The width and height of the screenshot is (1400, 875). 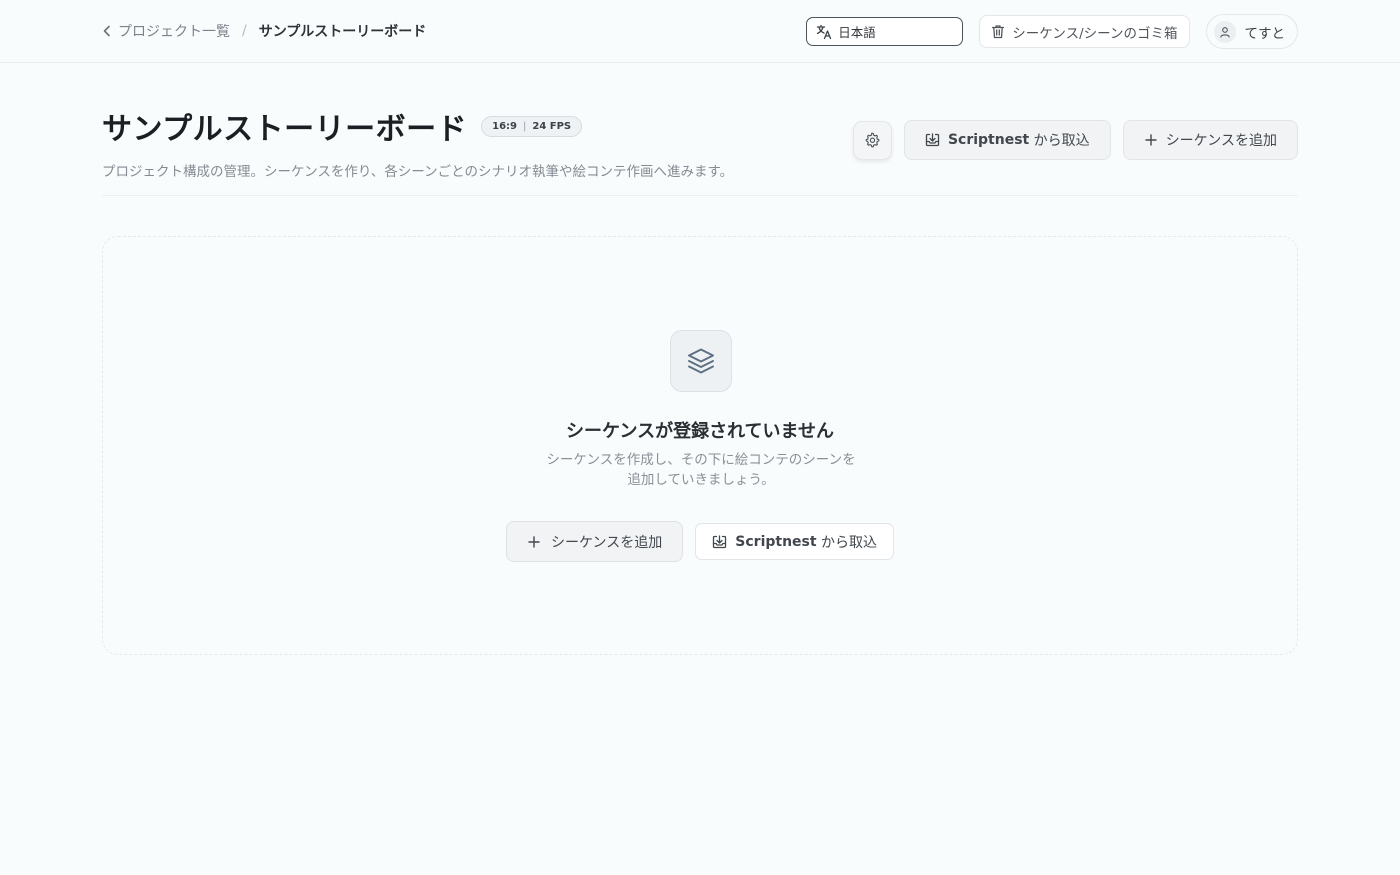 I want to click on avatar, so click(x=1224, y=31).